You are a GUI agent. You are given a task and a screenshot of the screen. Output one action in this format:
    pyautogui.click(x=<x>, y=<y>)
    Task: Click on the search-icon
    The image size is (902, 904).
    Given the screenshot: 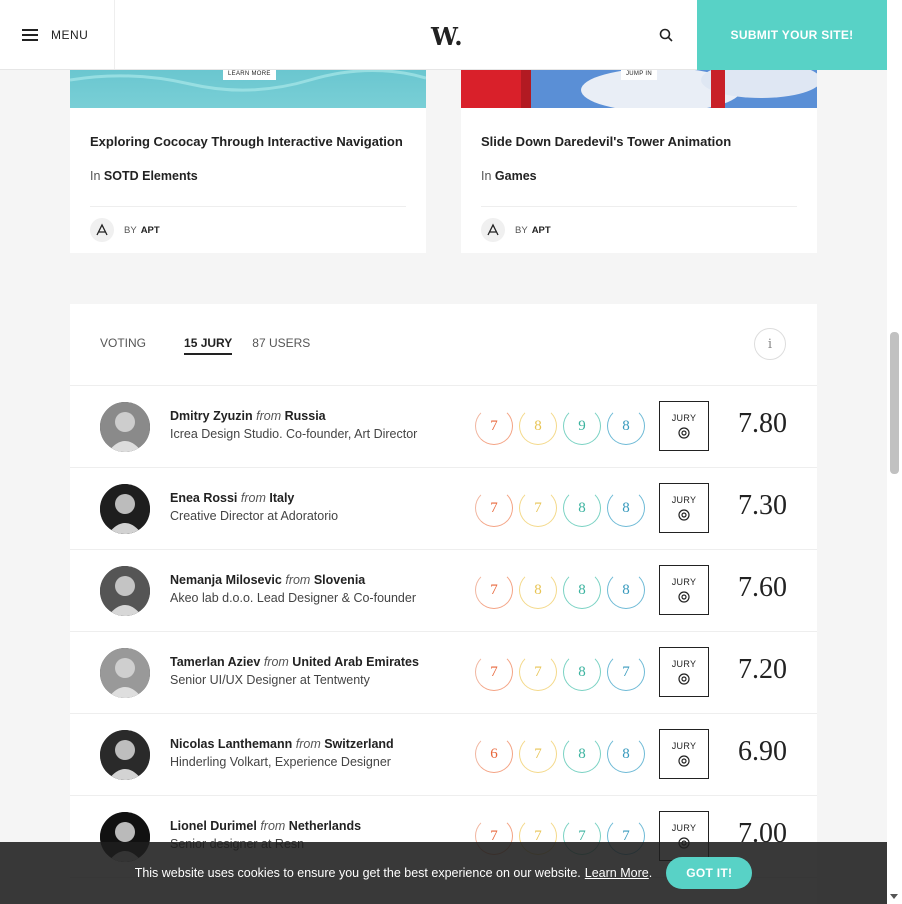 What is the action you would take?
    pyautogui.click(x=666, y=35)
    